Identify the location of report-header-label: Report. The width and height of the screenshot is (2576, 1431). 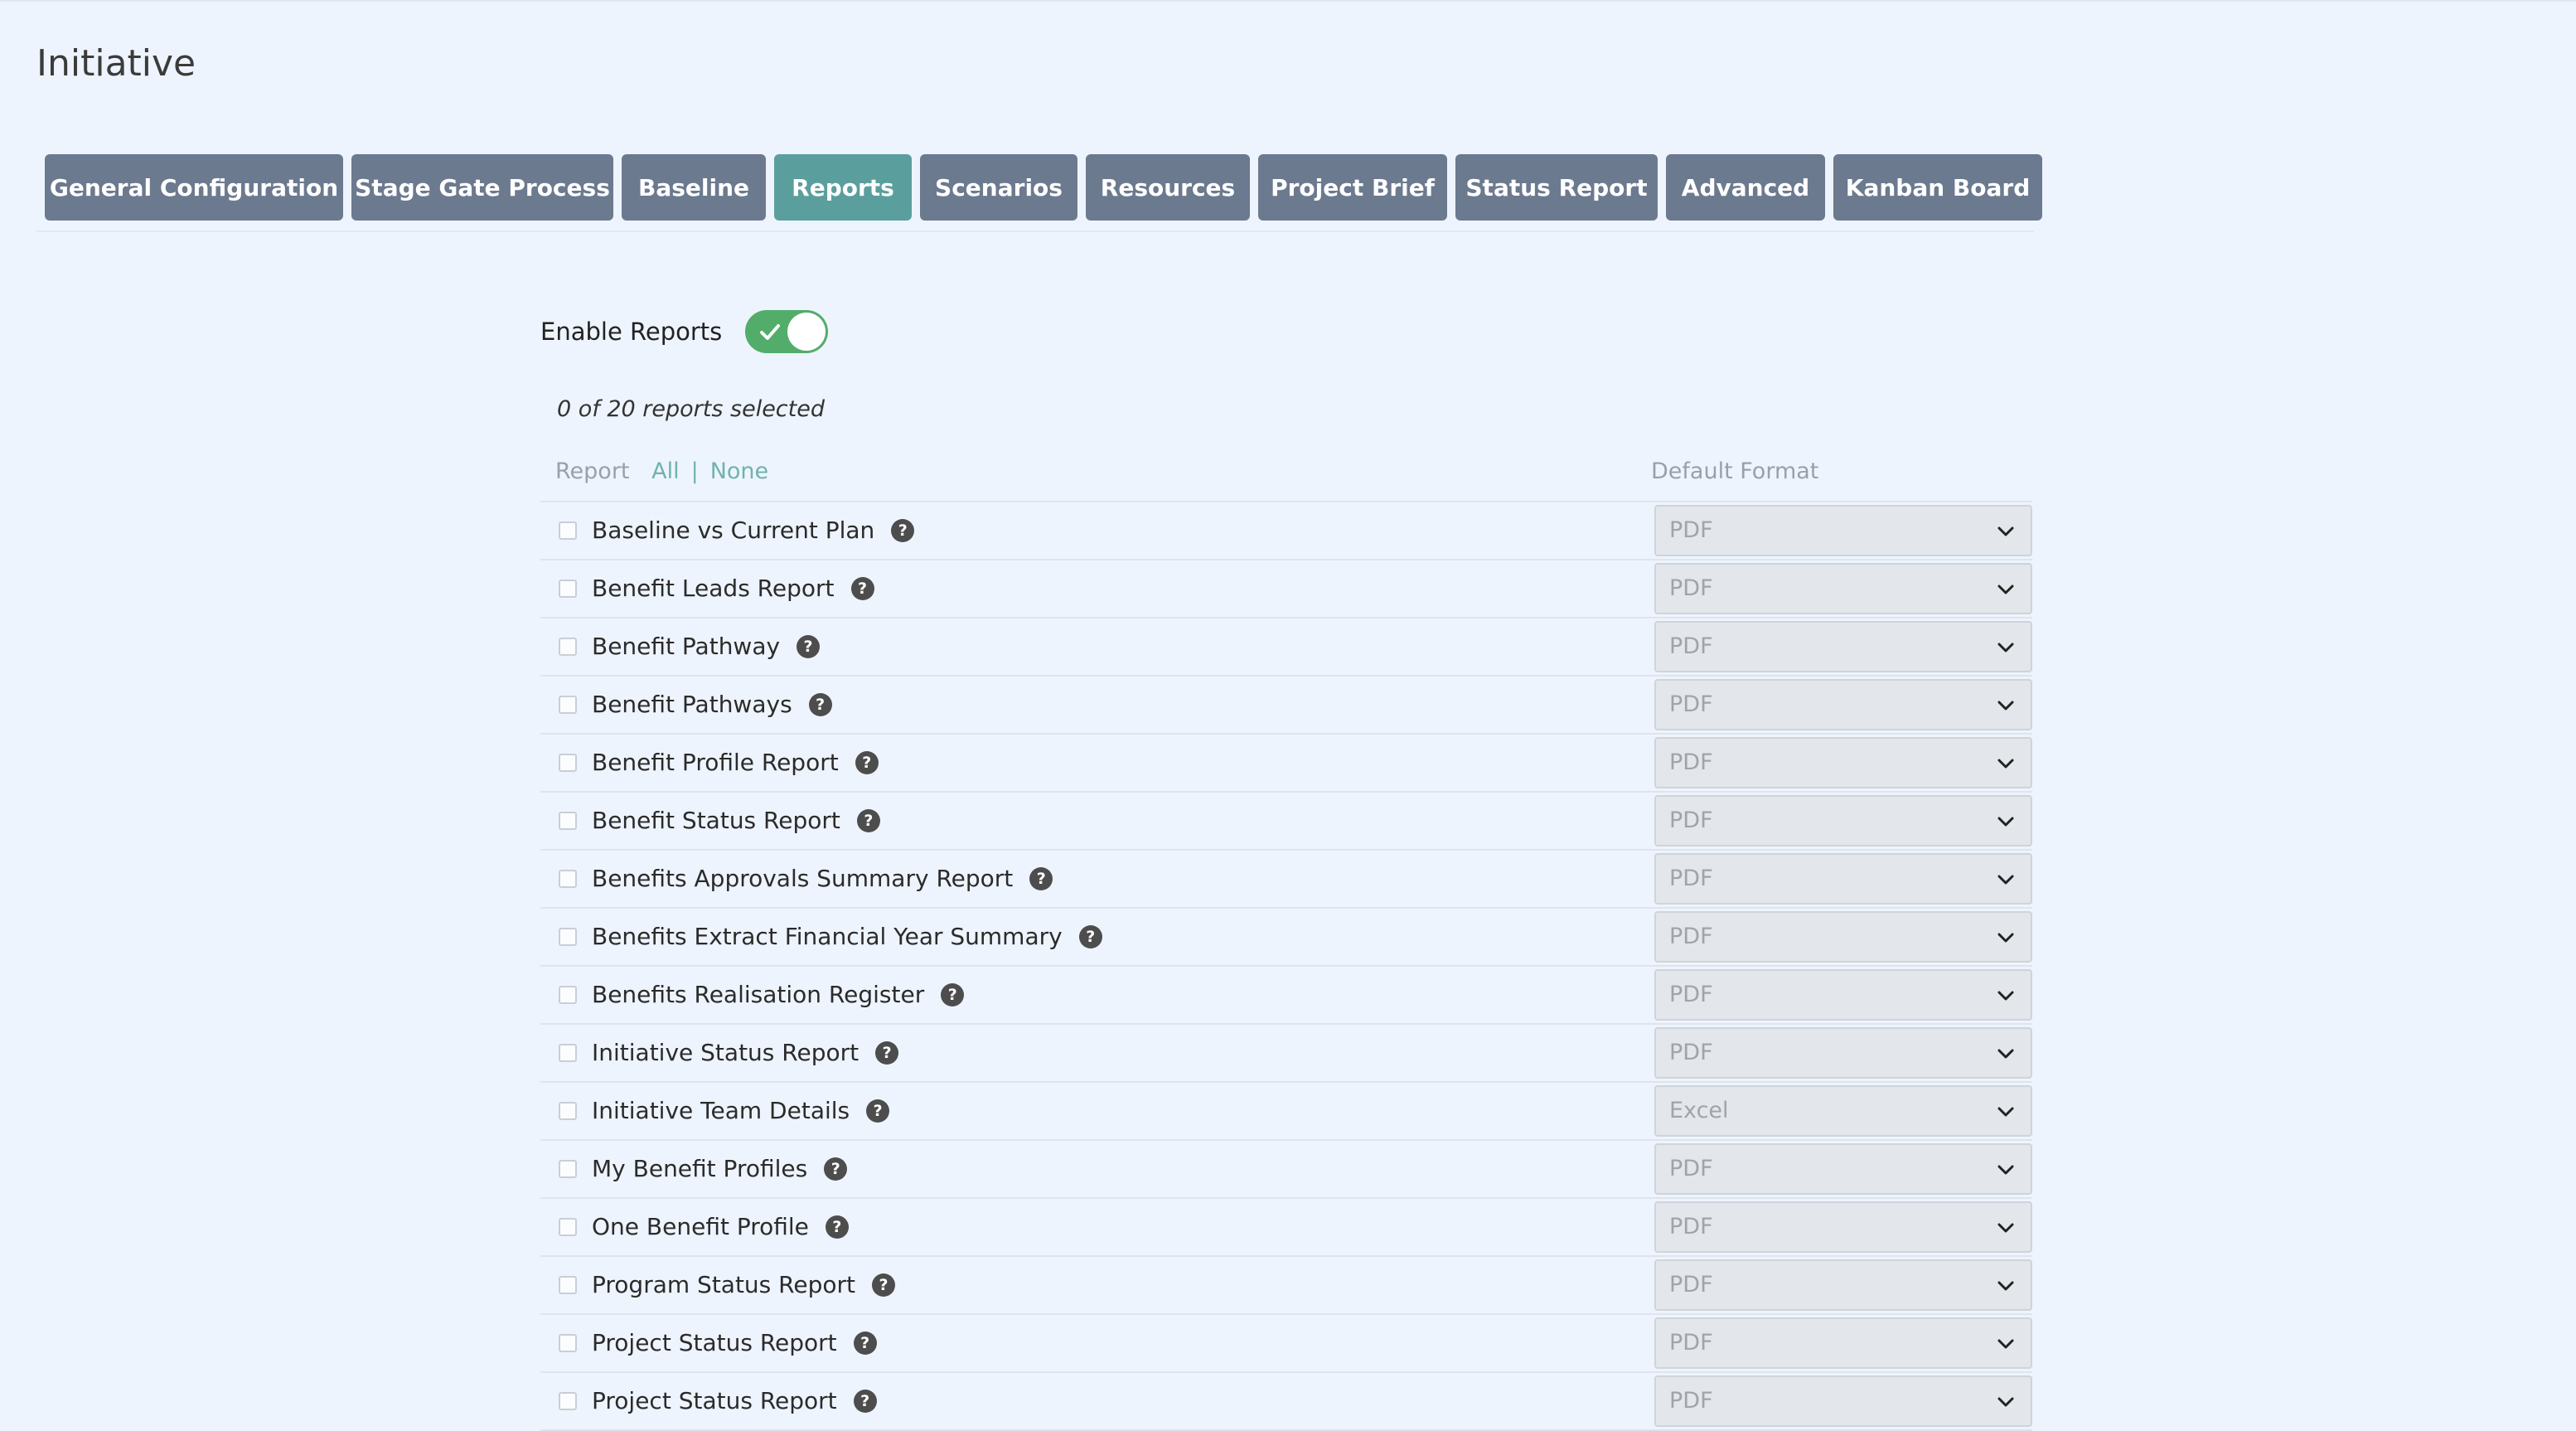
(592, 471).